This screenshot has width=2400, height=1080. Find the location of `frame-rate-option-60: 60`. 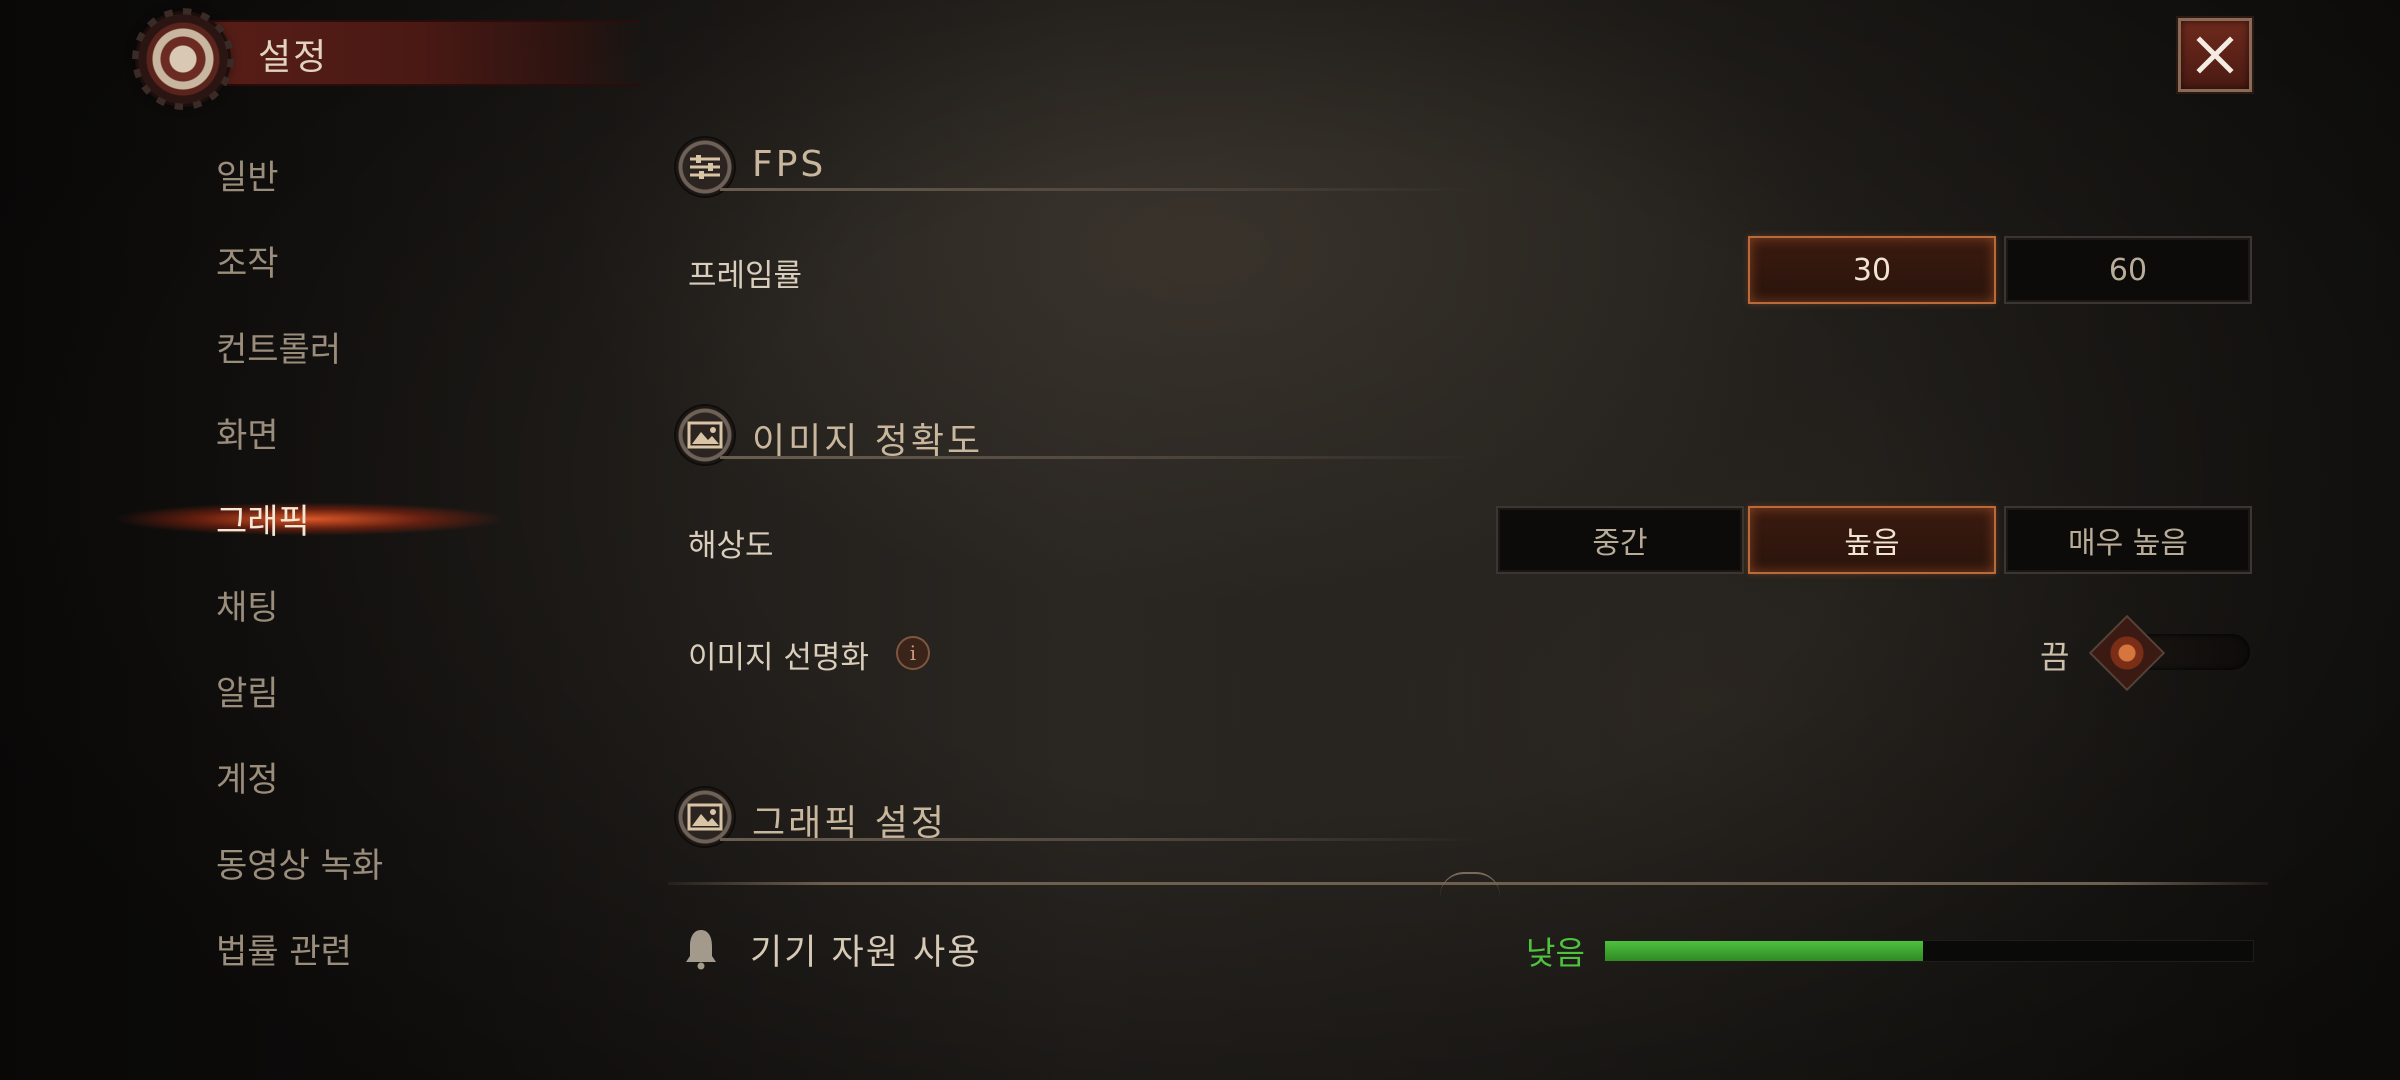

frame-rate-option-60: 60 is located at coordinates (2128, 270).